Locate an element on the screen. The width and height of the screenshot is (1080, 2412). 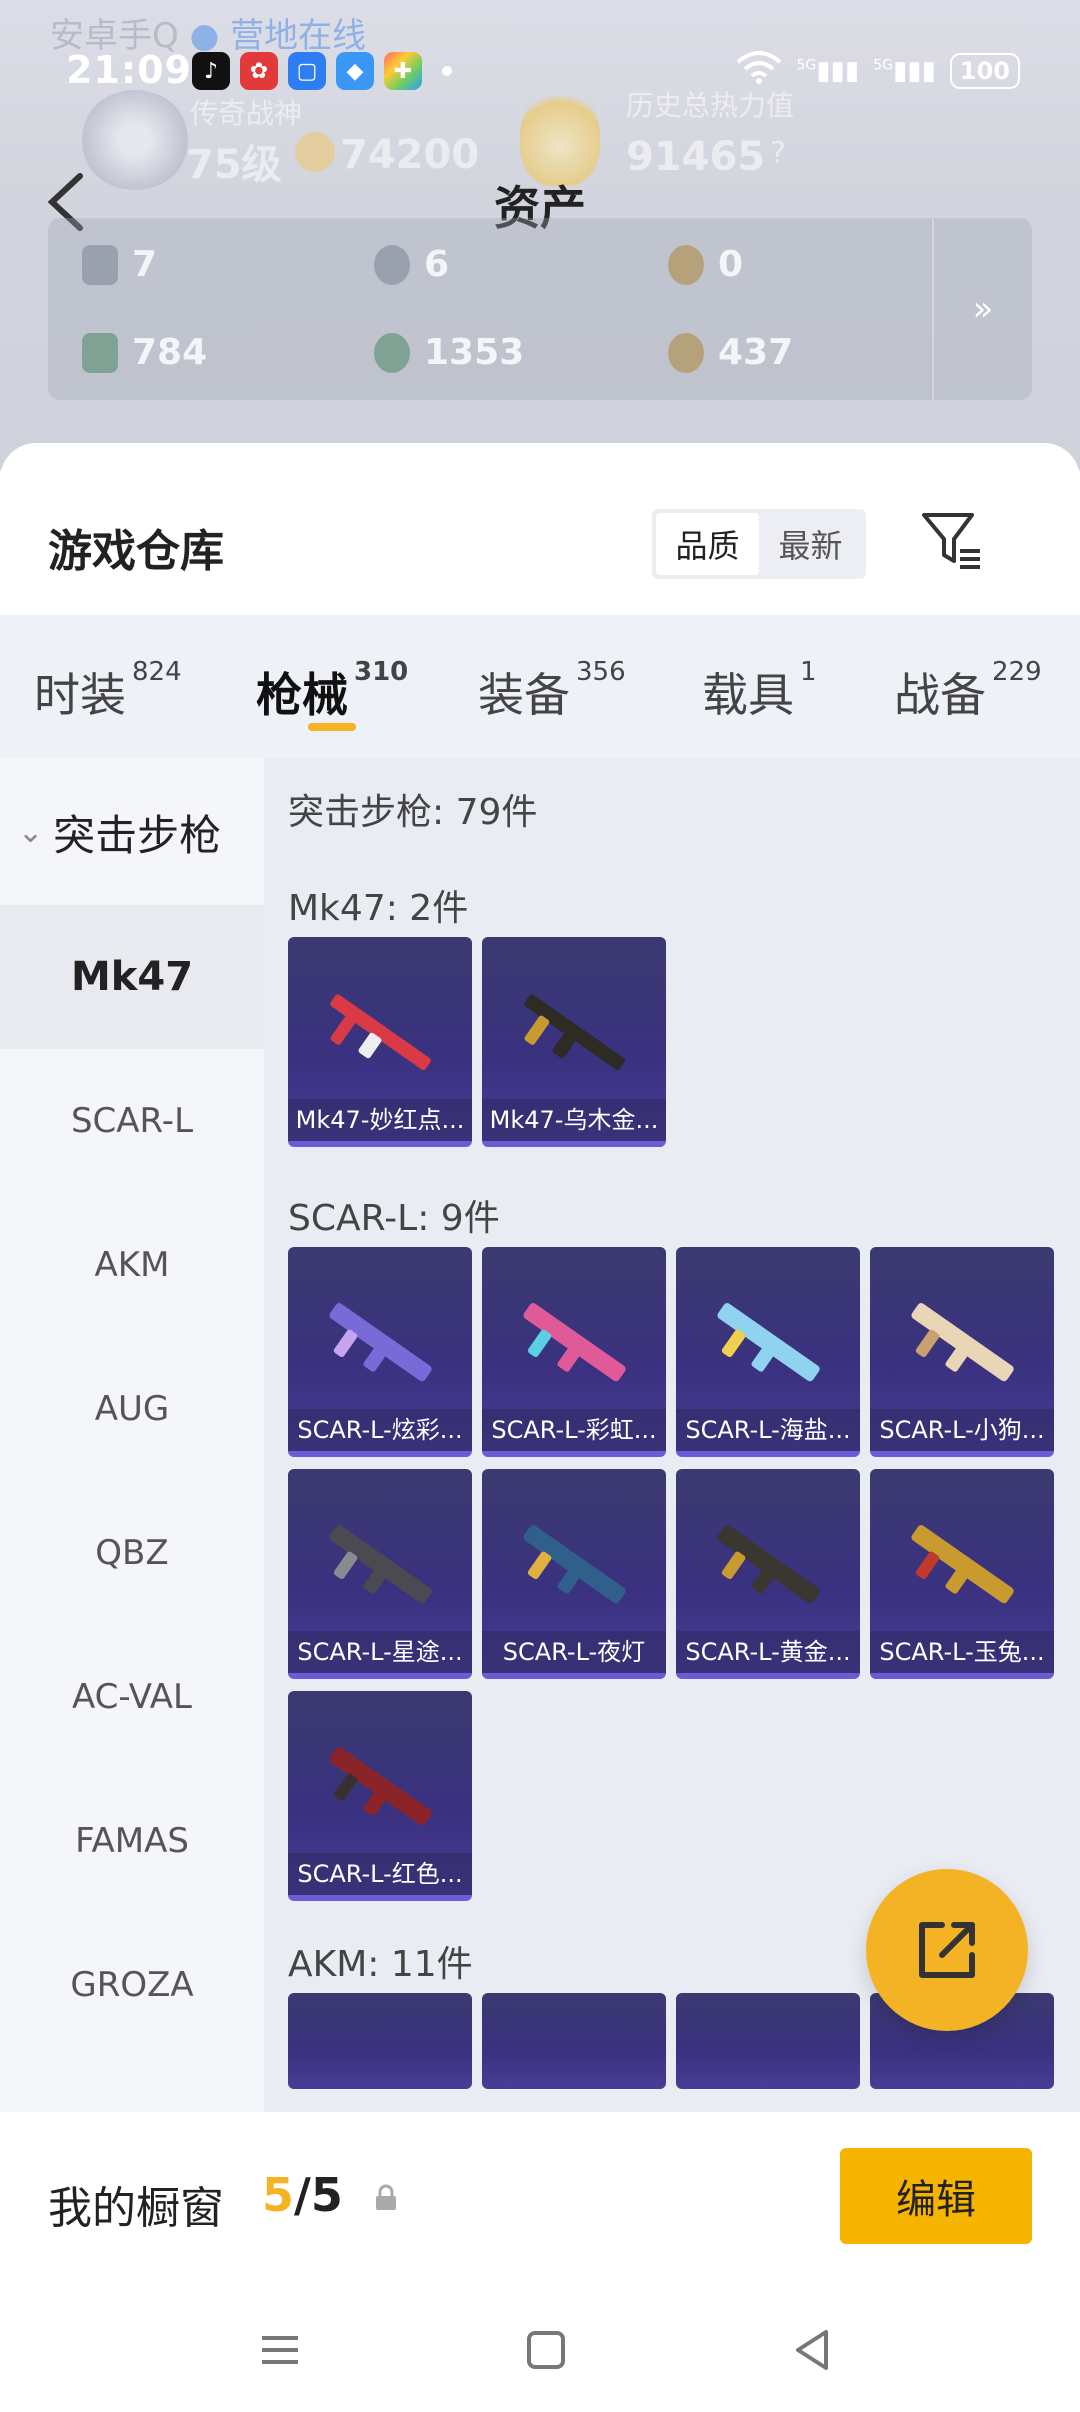
tab-fashion: 时装 824 is located at coordinates (108, 691).